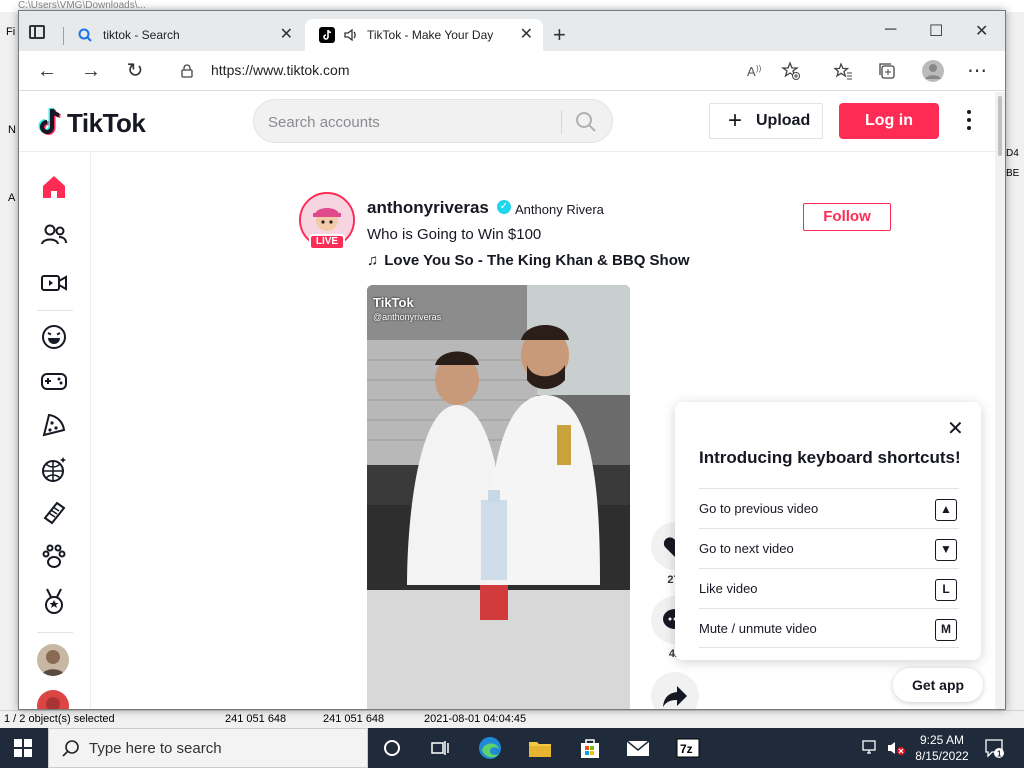 The image size is (1024, 768). Describe the element at coordinates (11, 32) in the screenshot. I see `background-menu-fragment: Fi` at that location.